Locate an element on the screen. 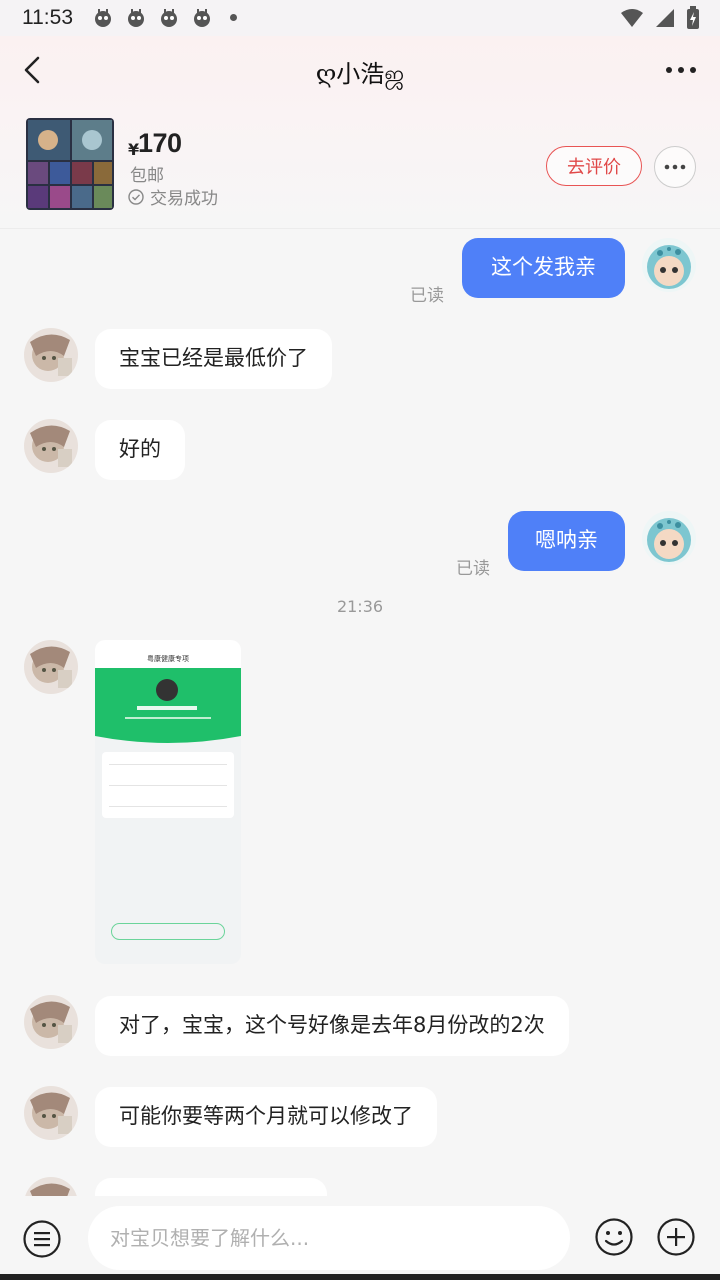  image-message: 粤康健康专项 is located at coordinates (168, 802).